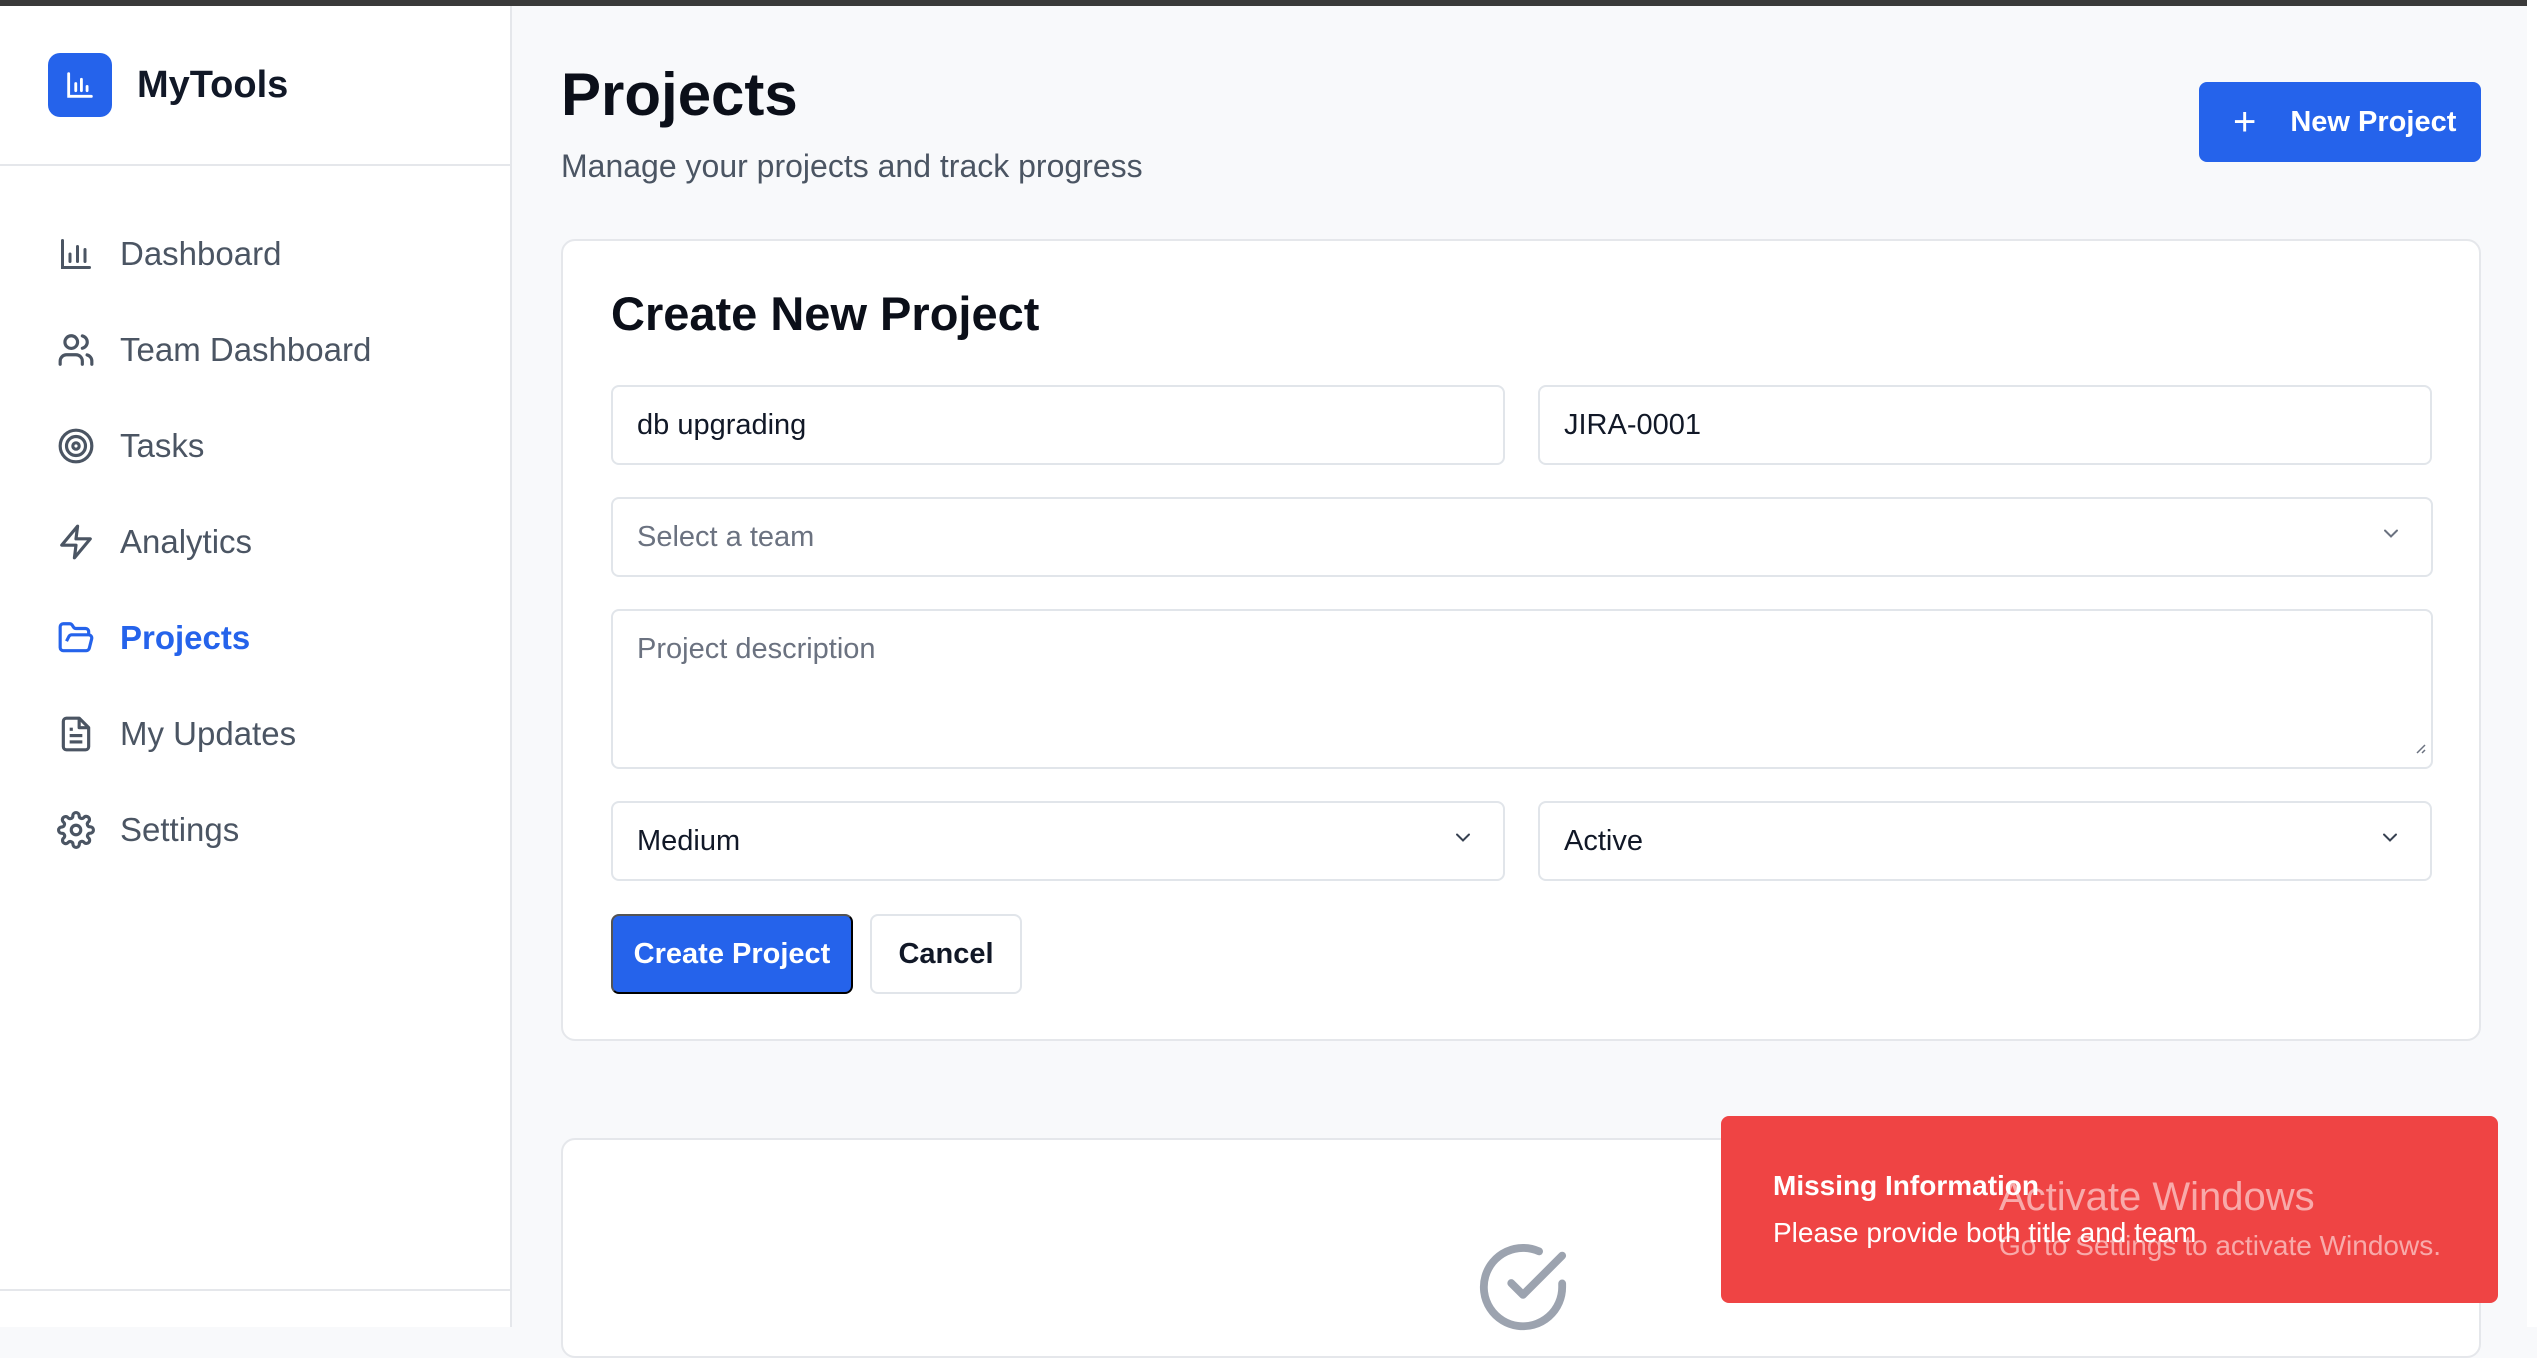 The image size is (2537, 1358). Describe the element at coordinates (255, 1290) in the screenshot. I see `sidebar-footer-divider` at that location.